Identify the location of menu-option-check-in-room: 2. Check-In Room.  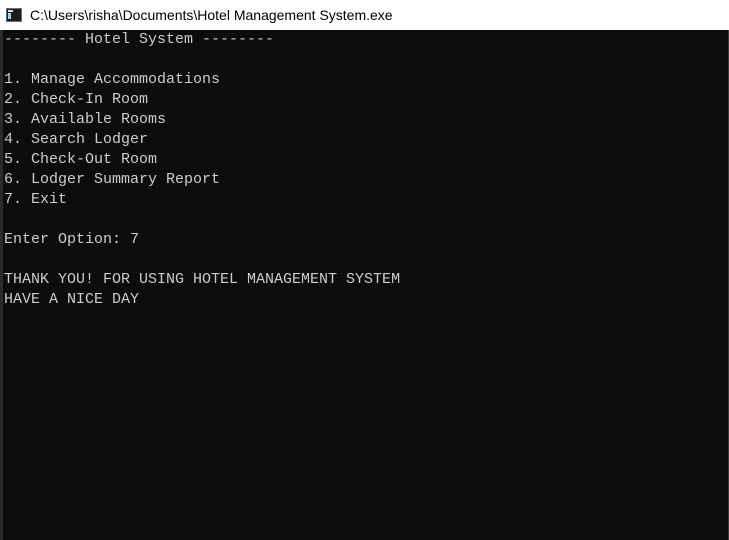
(76, 99).